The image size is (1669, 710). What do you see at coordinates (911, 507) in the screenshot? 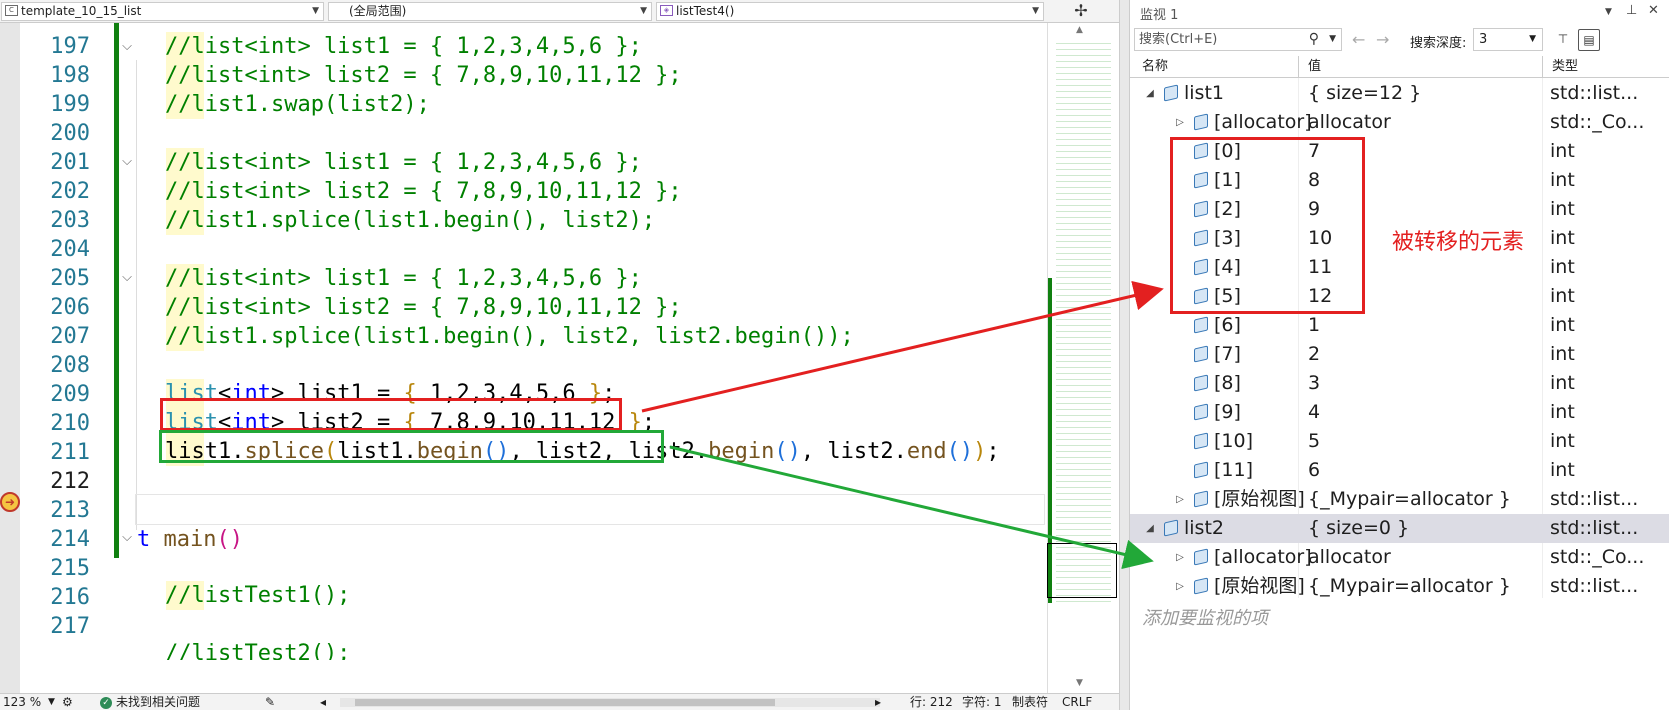
I see `arrow-green` at bounding box center [911, 507].